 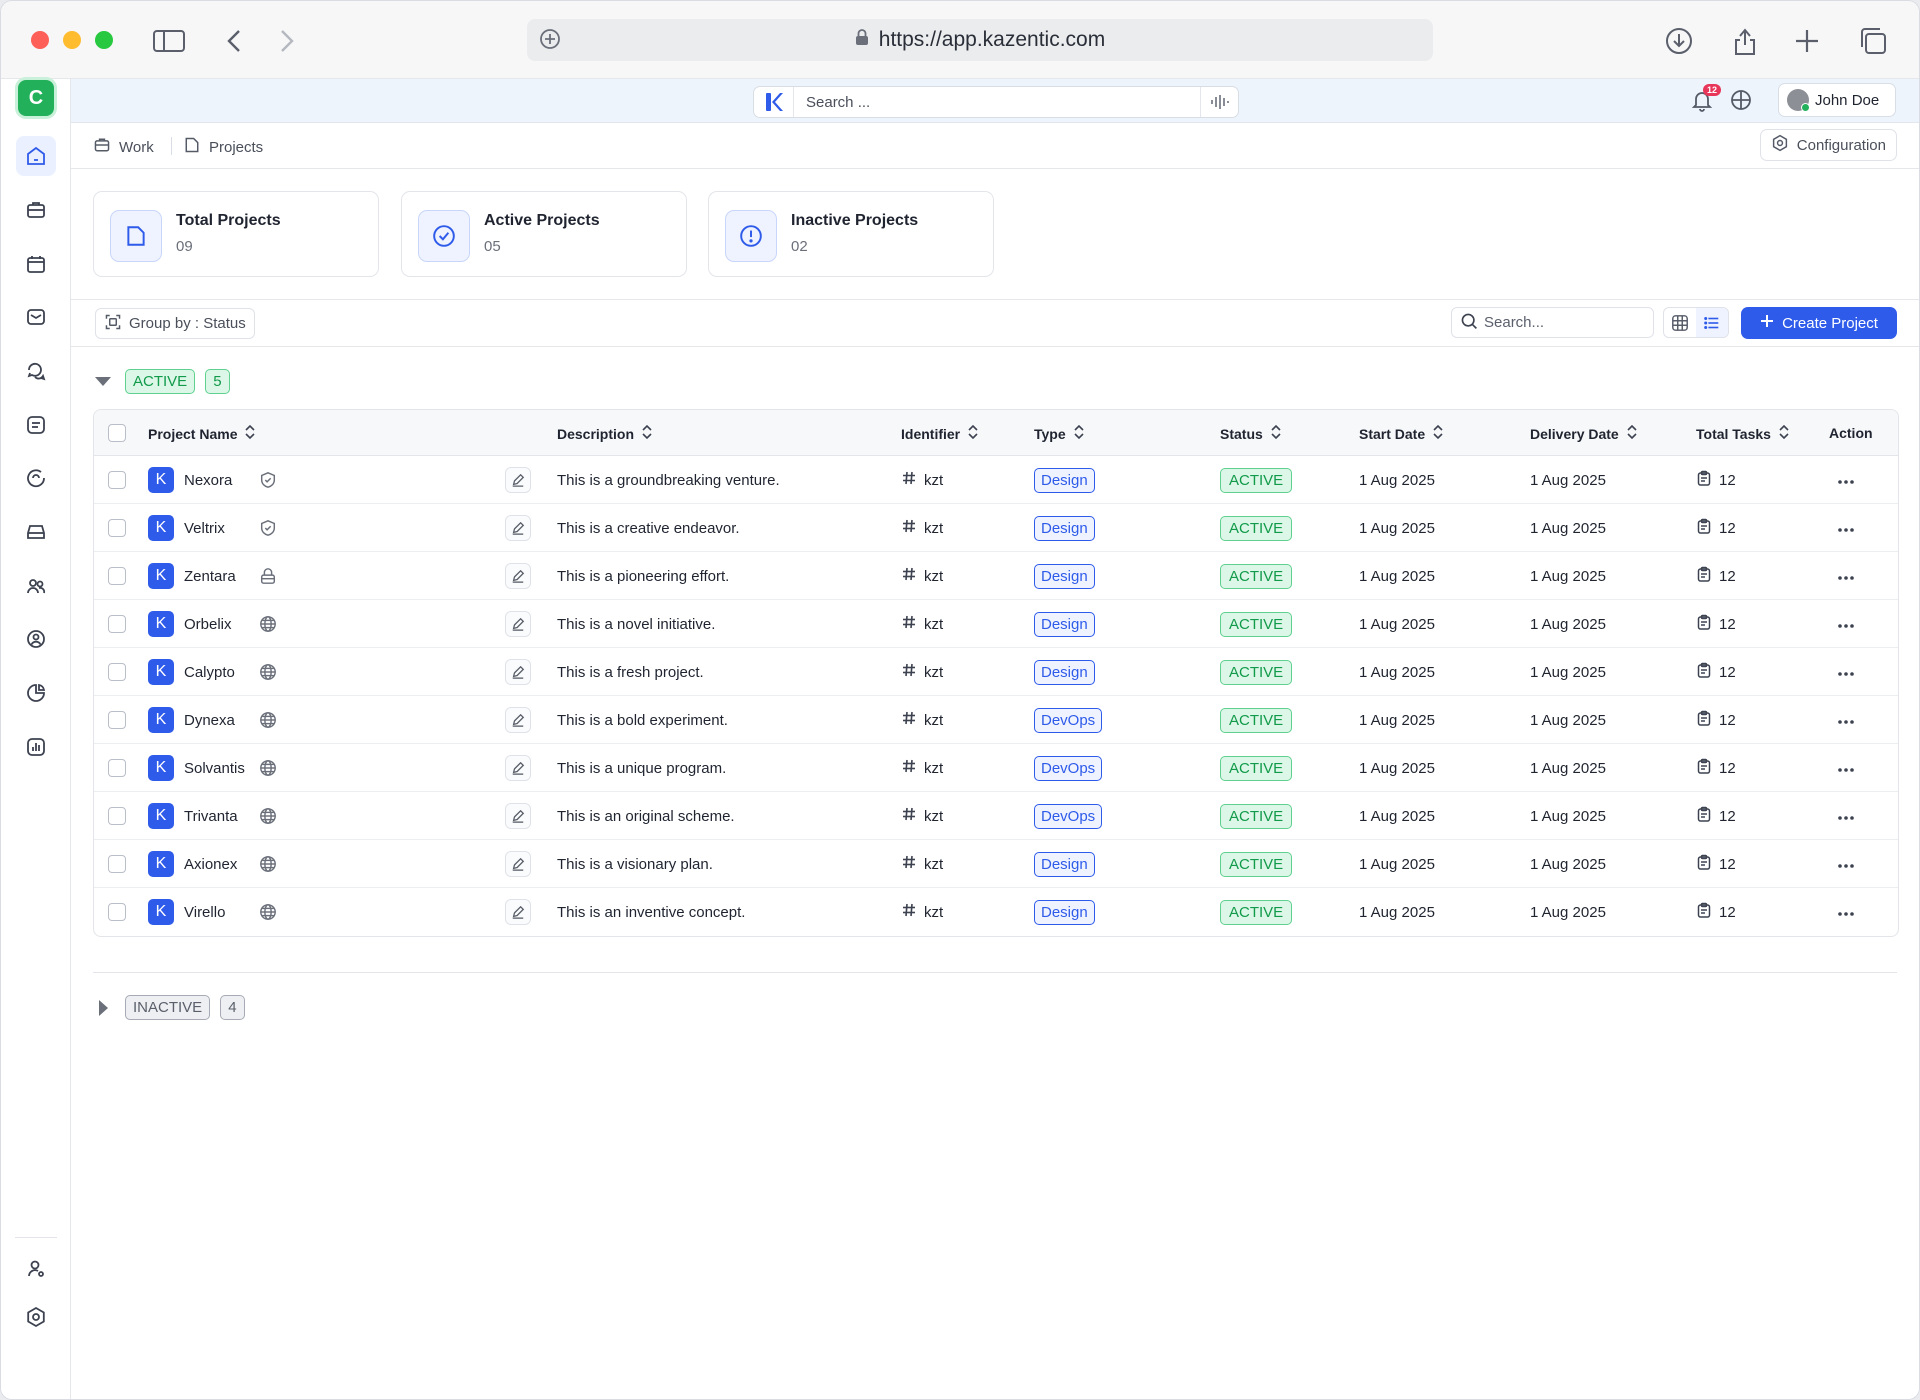 What do you see at coordinates (550, 42) in the screenshot?
I see `new-tab-icon` at bounding box center [550, 42].